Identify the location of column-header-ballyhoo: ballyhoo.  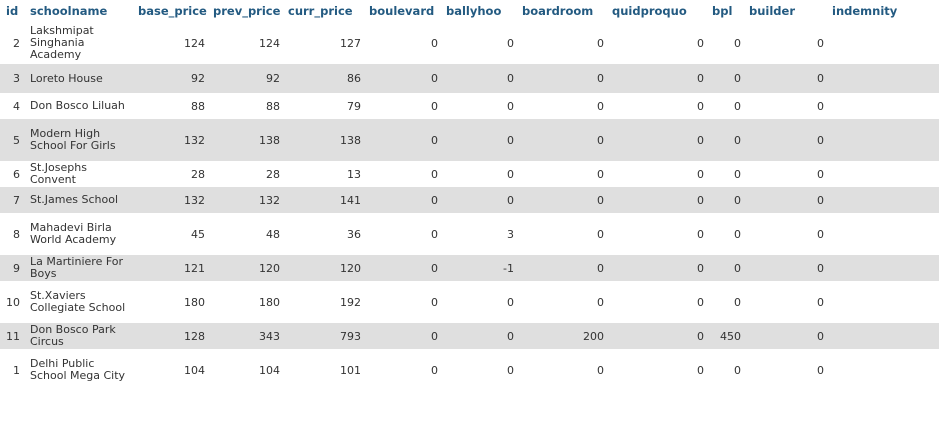
(480, 11).